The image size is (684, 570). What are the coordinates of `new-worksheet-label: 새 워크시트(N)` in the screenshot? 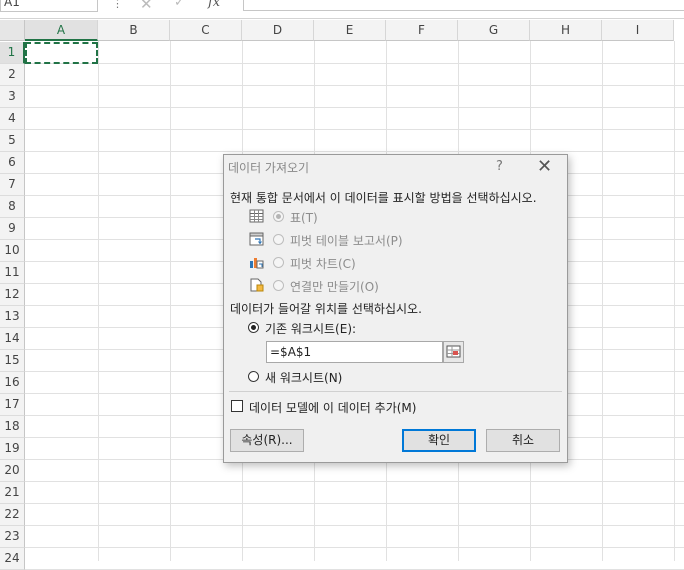 It's located at (304, 378).